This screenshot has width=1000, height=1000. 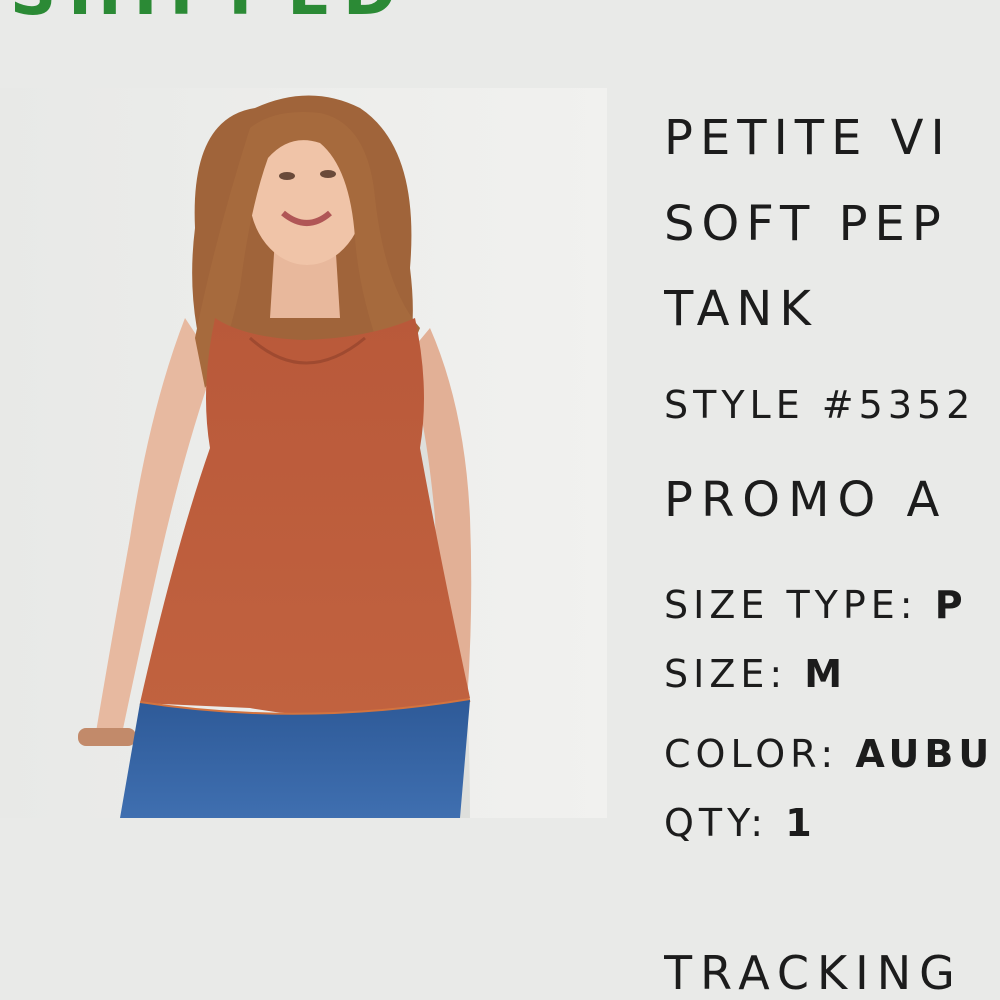 What do you see at coordinates (813, 973) in the screenshot?
I see `tracking-label: TRACKING` at bounding box center [813, 973].